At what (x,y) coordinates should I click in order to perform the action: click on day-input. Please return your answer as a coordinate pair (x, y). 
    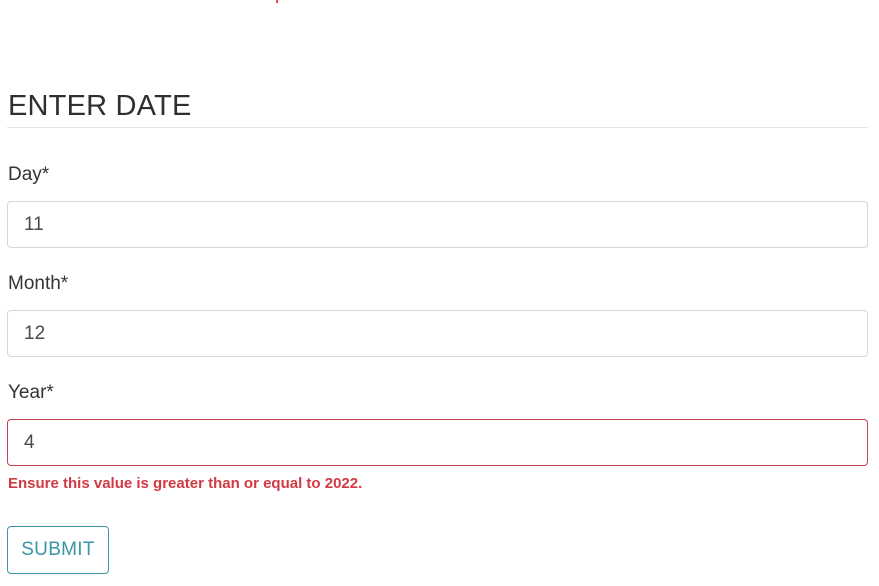
    Looking at the image, I should click on (437, 224).